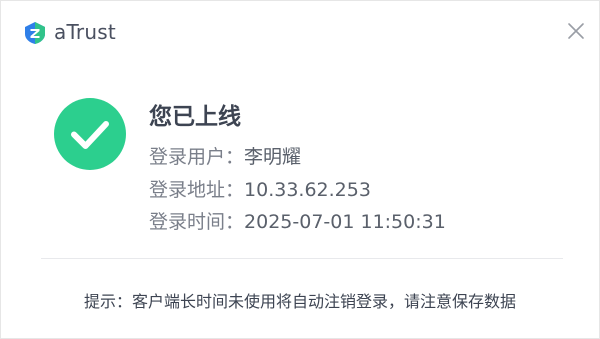 The image size is (600, 339). I want to click on login-user-value: 李明耀, so click(273, 157).